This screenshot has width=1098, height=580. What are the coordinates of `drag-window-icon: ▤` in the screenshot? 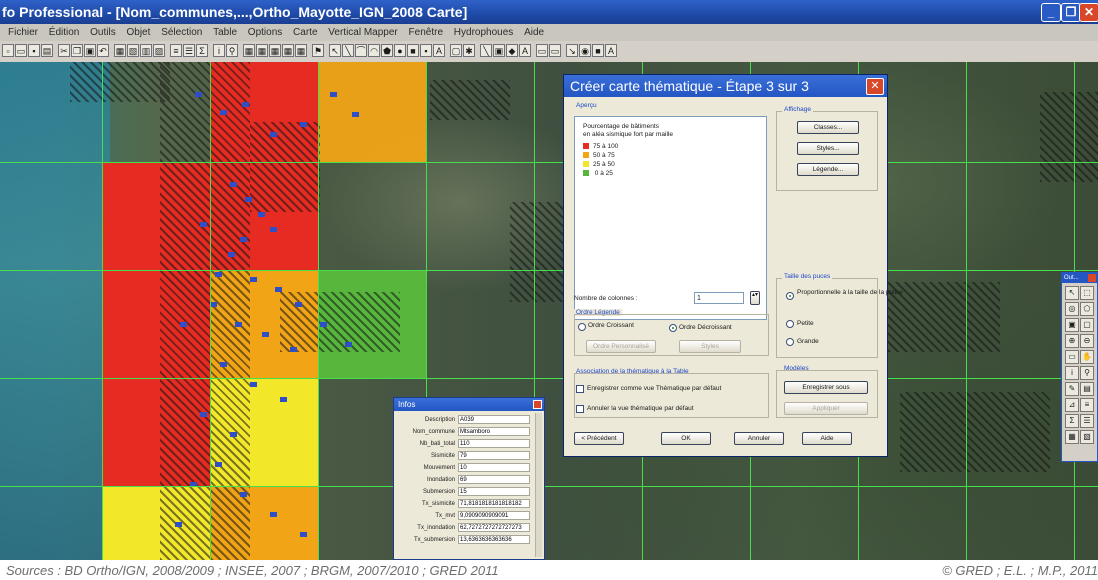 It's located at (1087, 389).